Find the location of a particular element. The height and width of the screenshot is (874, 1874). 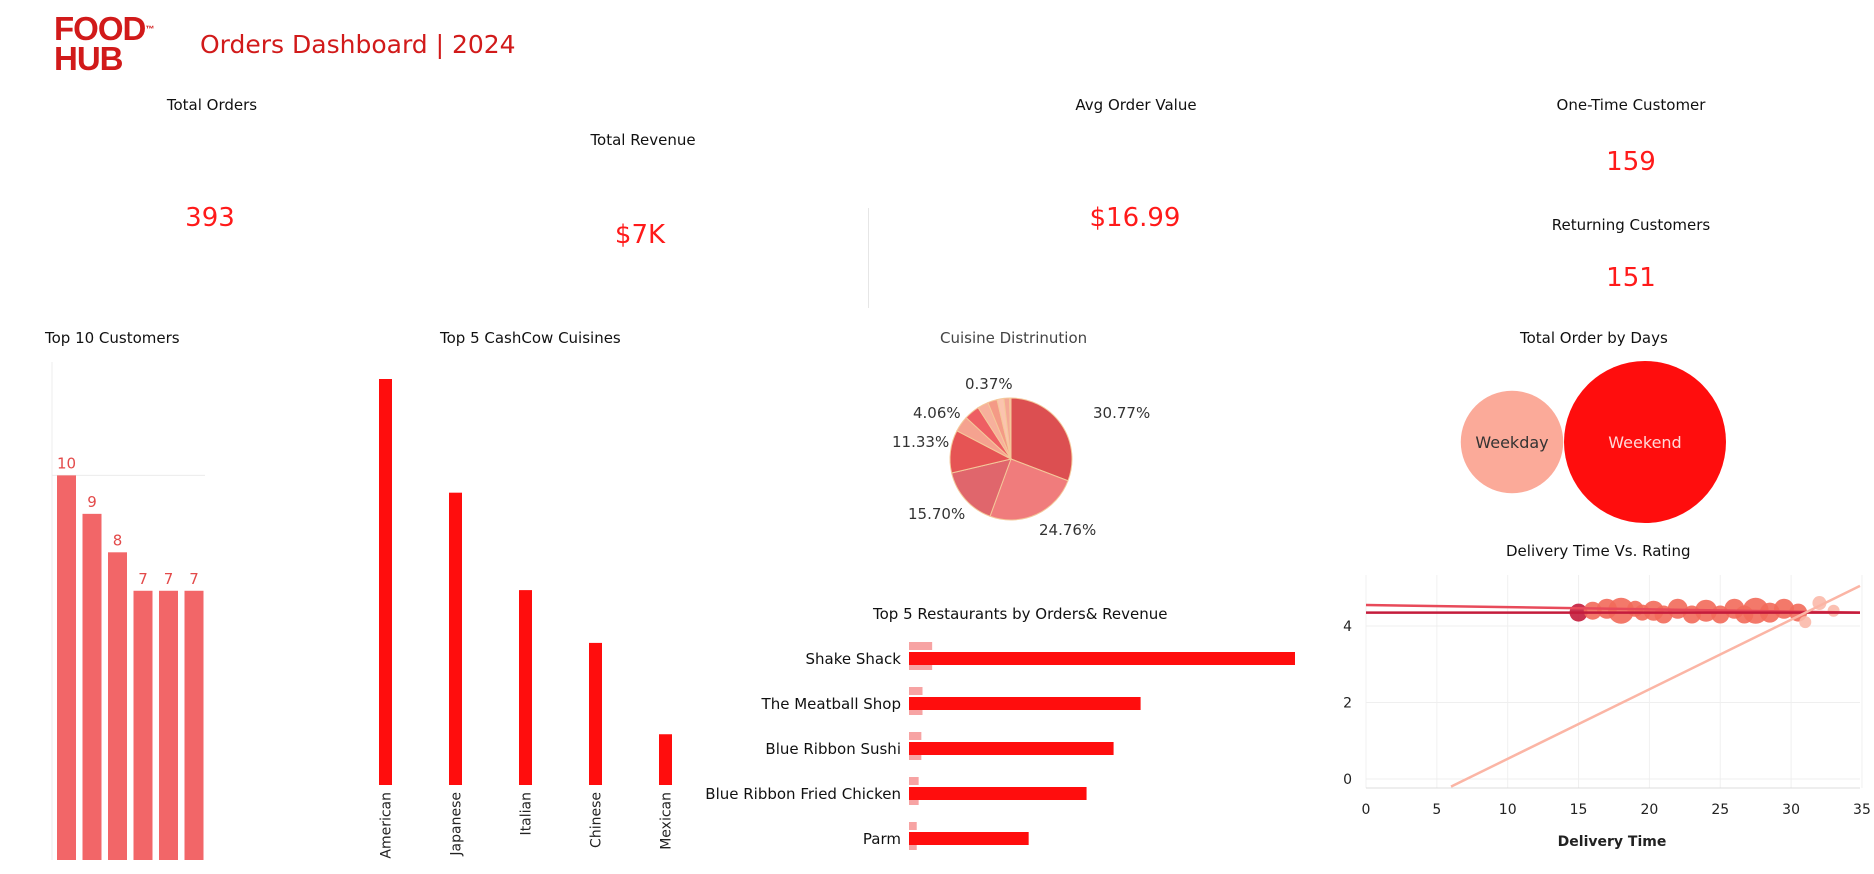

scatter-y-tick: 4 is located at coordinates (1347, 627).